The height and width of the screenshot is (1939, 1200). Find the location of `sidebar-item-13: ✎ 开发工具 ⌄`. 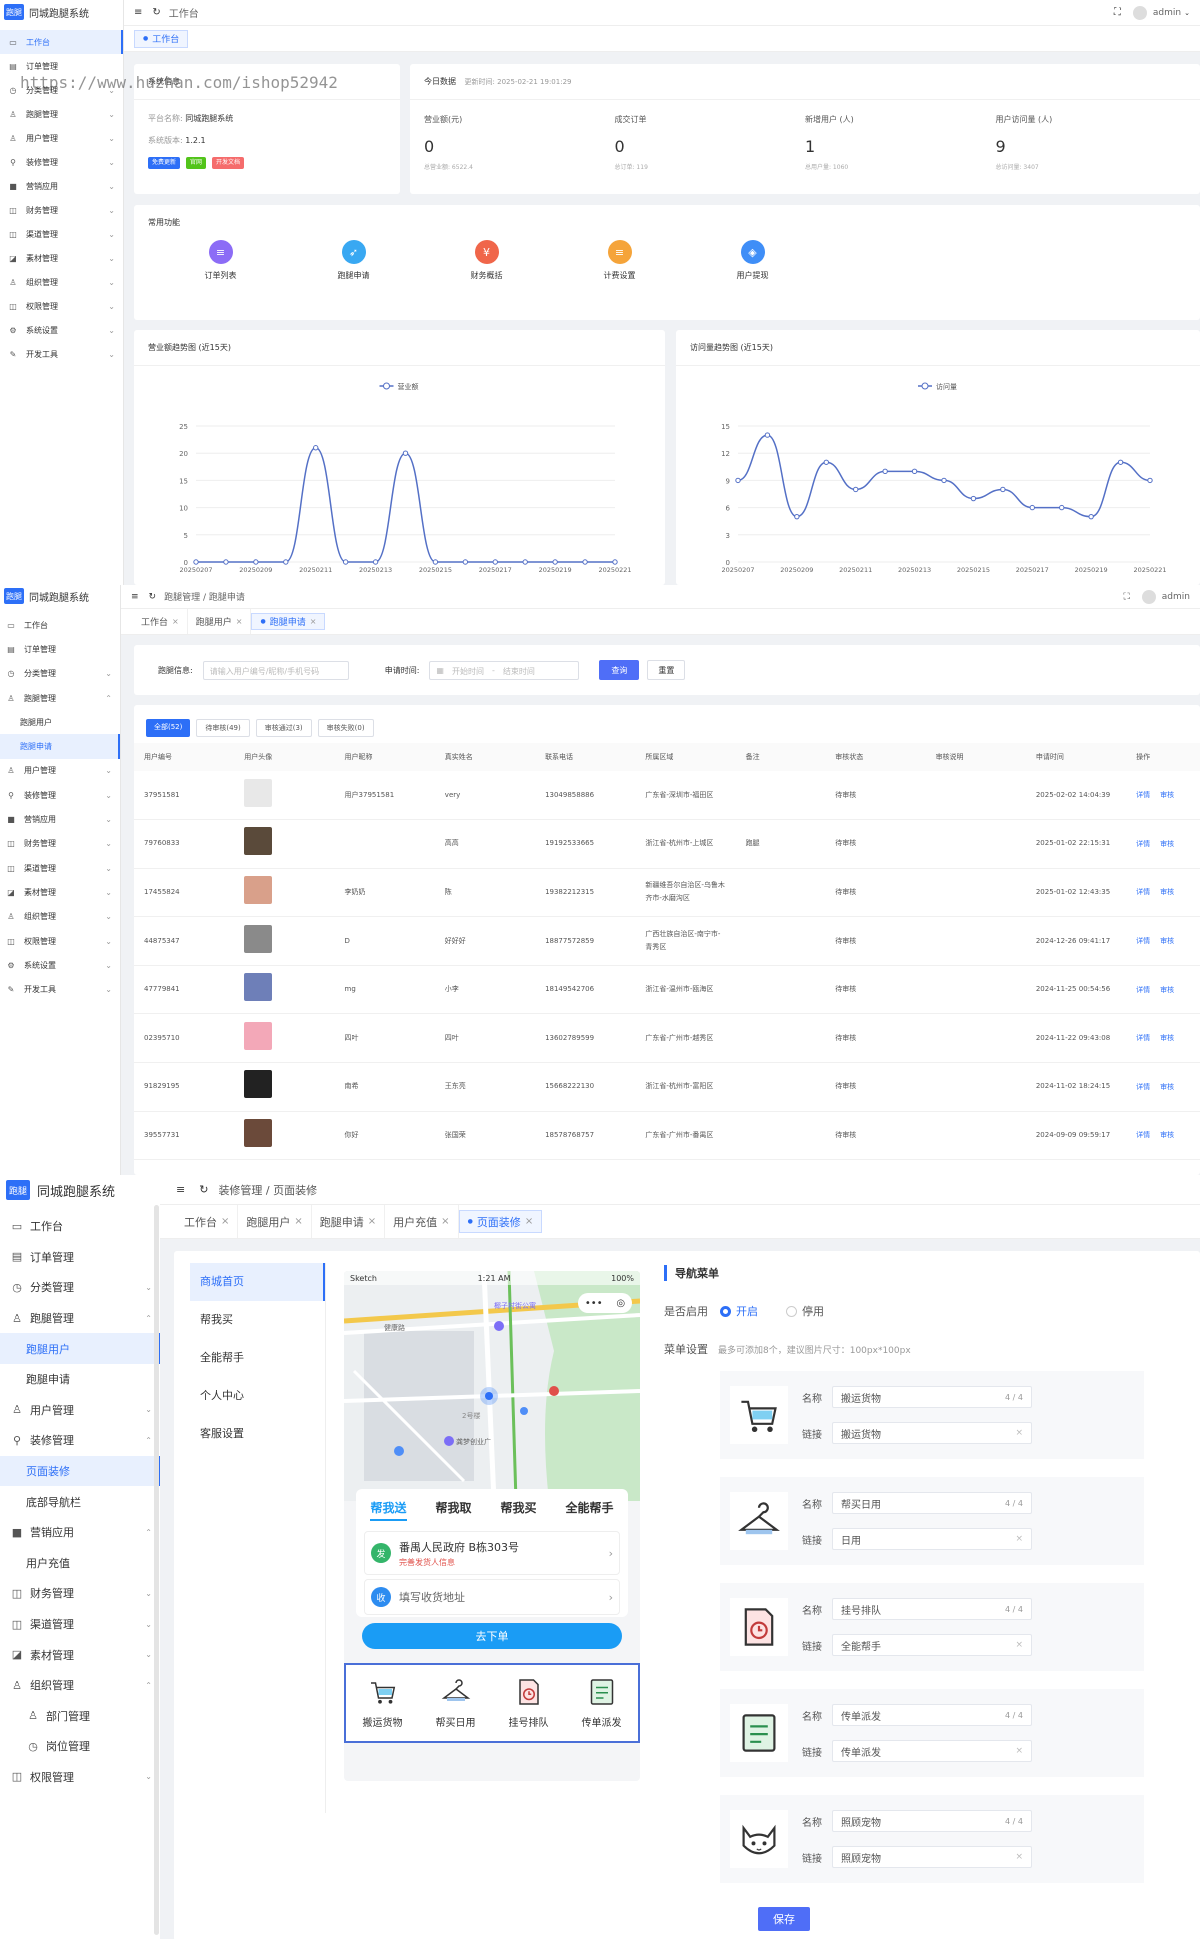

sidebar-item-13: ✎ 开发工具 ⌄ is located at coordinates (61, 354).